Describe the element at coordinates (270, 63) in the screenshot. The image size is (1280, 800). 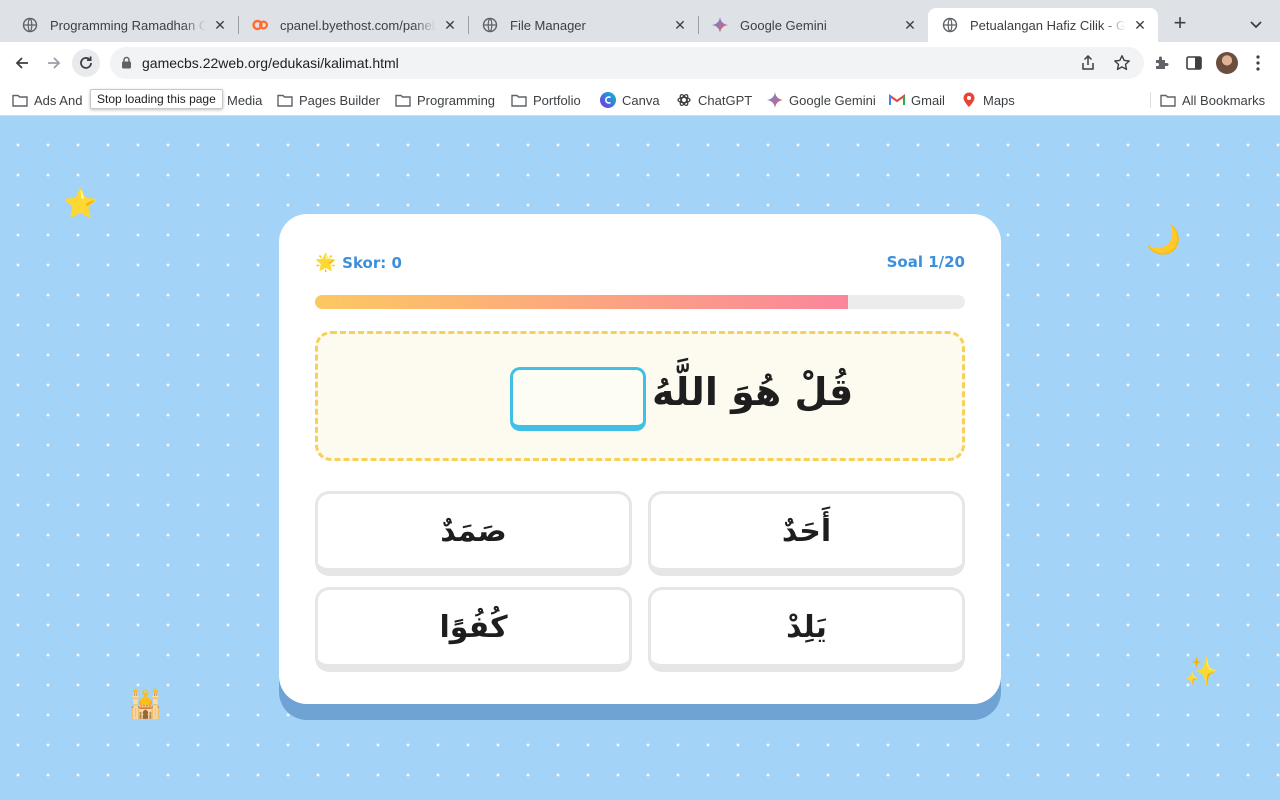
I see `url-text: gamecbs.22web.org/edukasi/kalimat.html` at that location.